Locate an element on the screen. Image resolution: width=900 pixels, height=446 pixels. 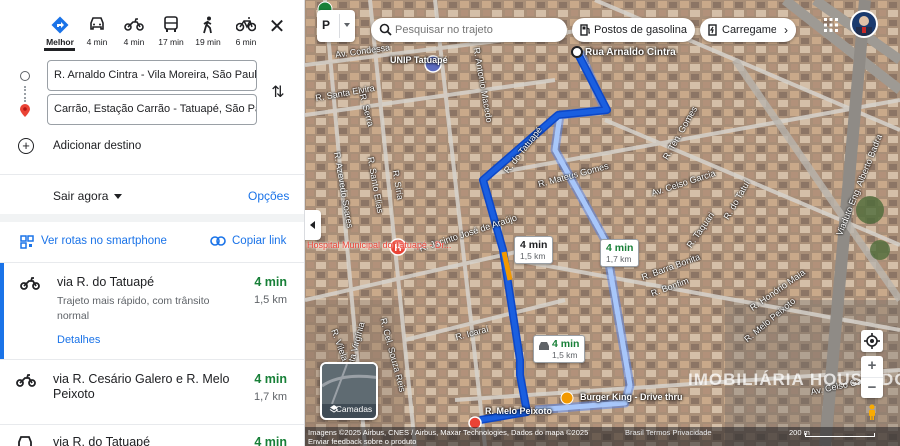
apps-grid-icon is located at coordinates (831, 25).